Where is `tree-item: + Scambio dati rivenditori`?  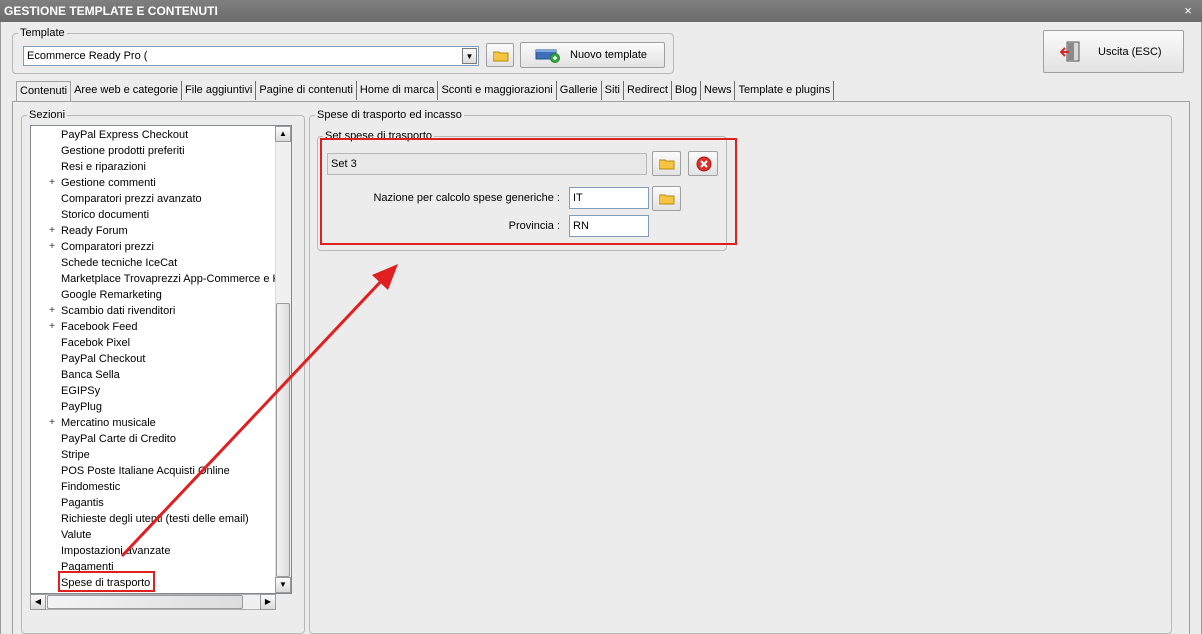 tree-item: + Scambio dati rivenditori is located at coordinates (153, 311).